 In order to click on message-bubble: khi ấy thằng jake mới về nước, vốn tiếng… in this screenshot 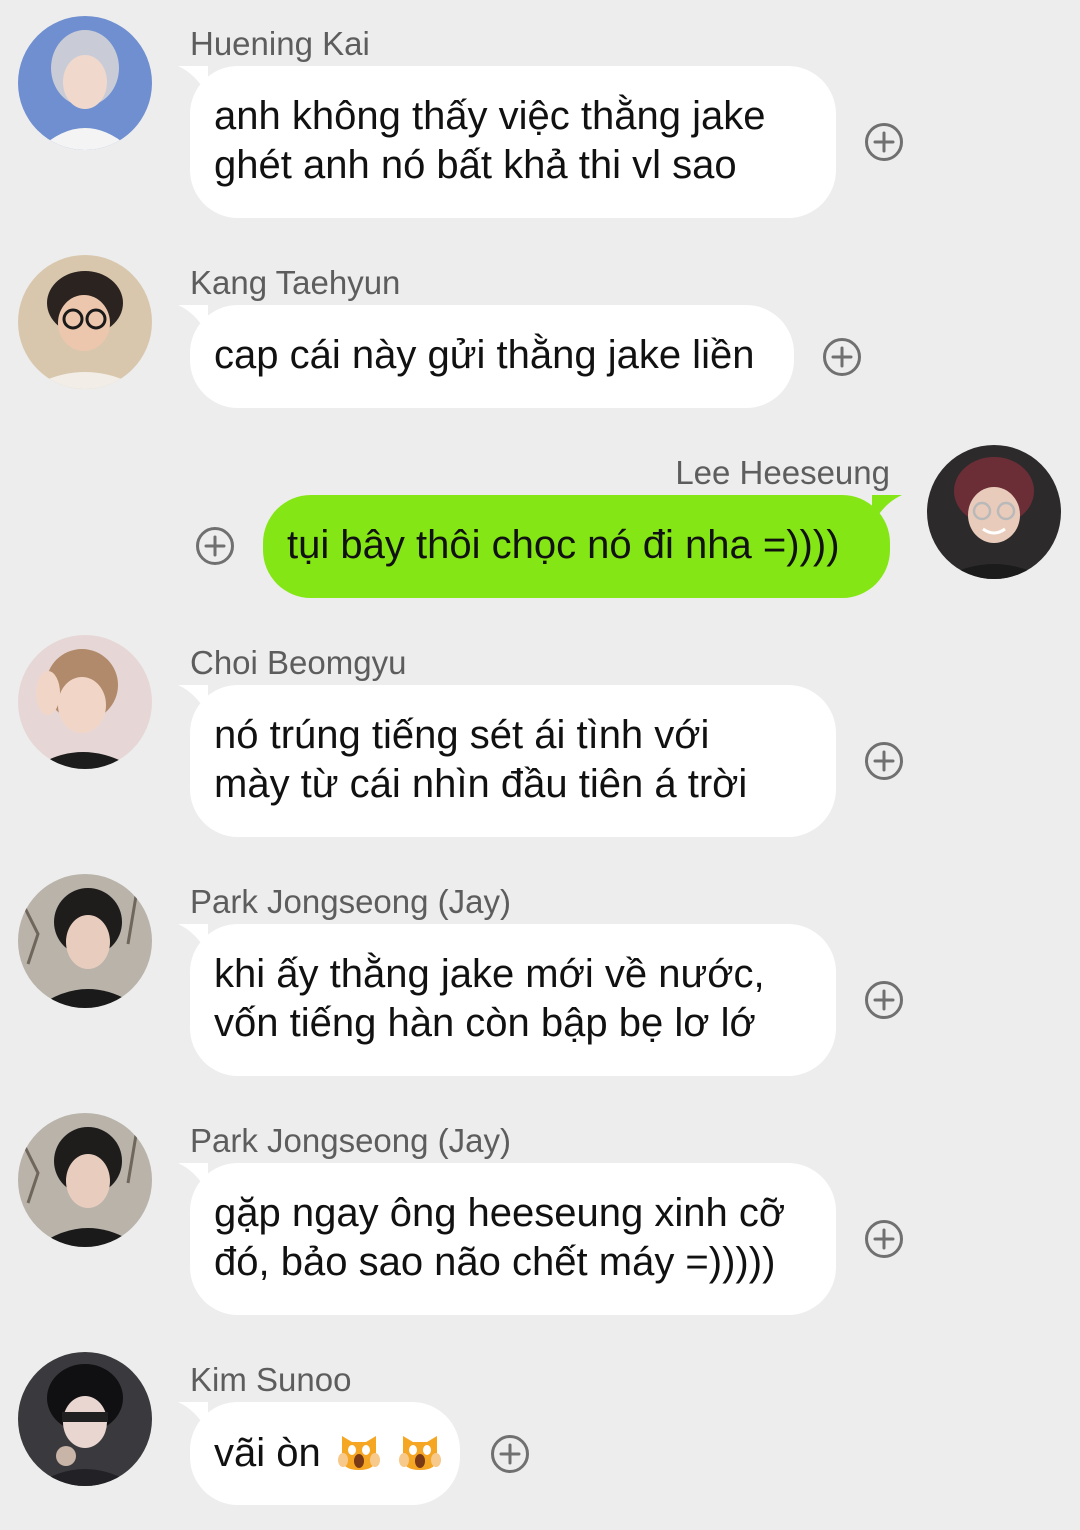, I will do `click(507, 1000)`.